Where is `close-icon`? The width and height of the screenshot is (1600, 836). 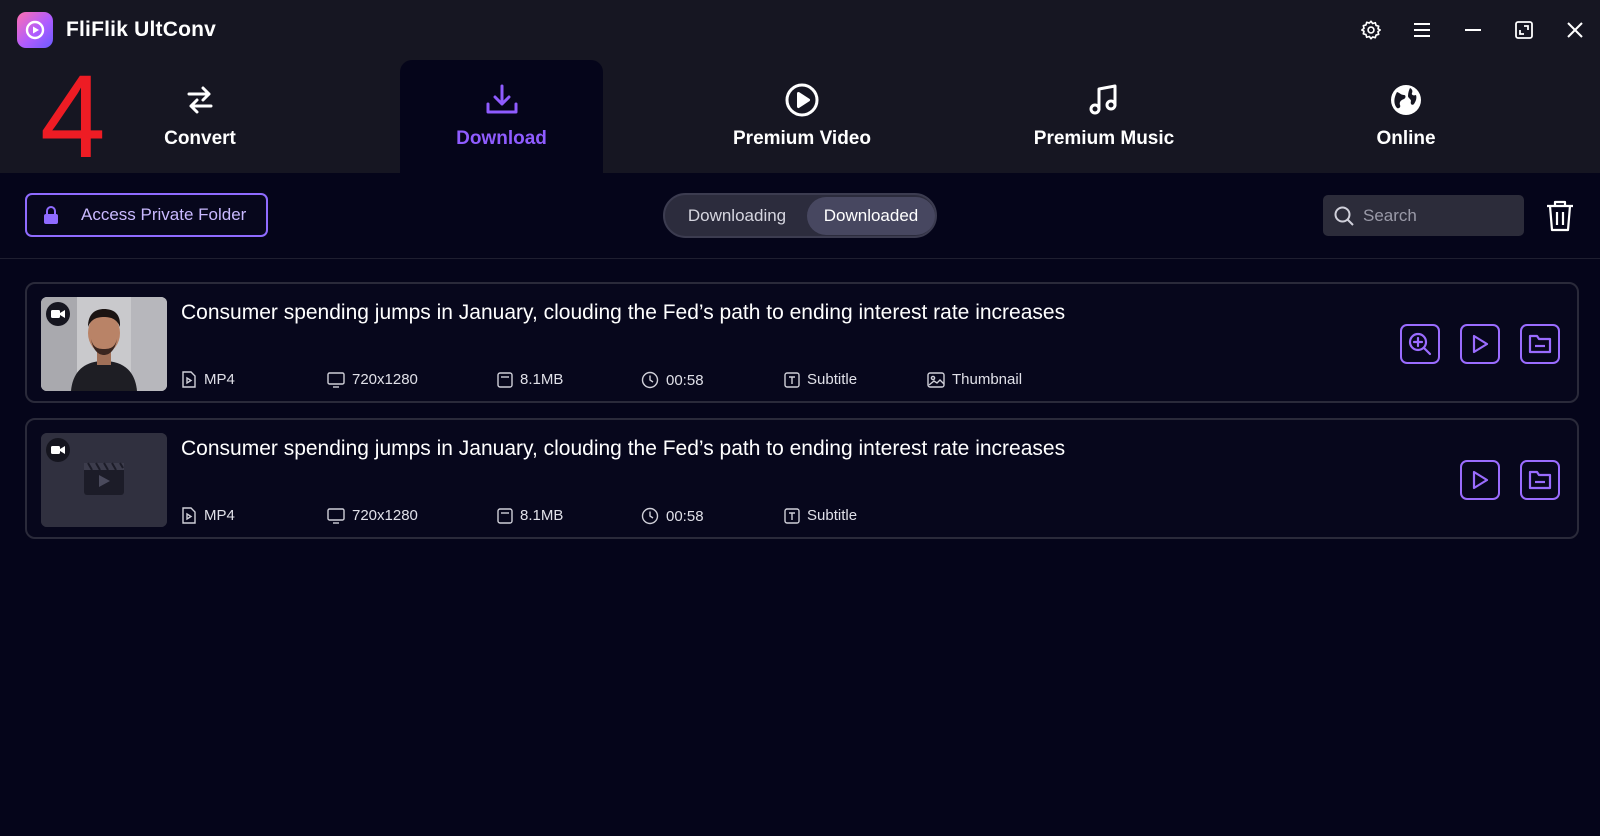
close-icon is located at coordinates (1575, 30).